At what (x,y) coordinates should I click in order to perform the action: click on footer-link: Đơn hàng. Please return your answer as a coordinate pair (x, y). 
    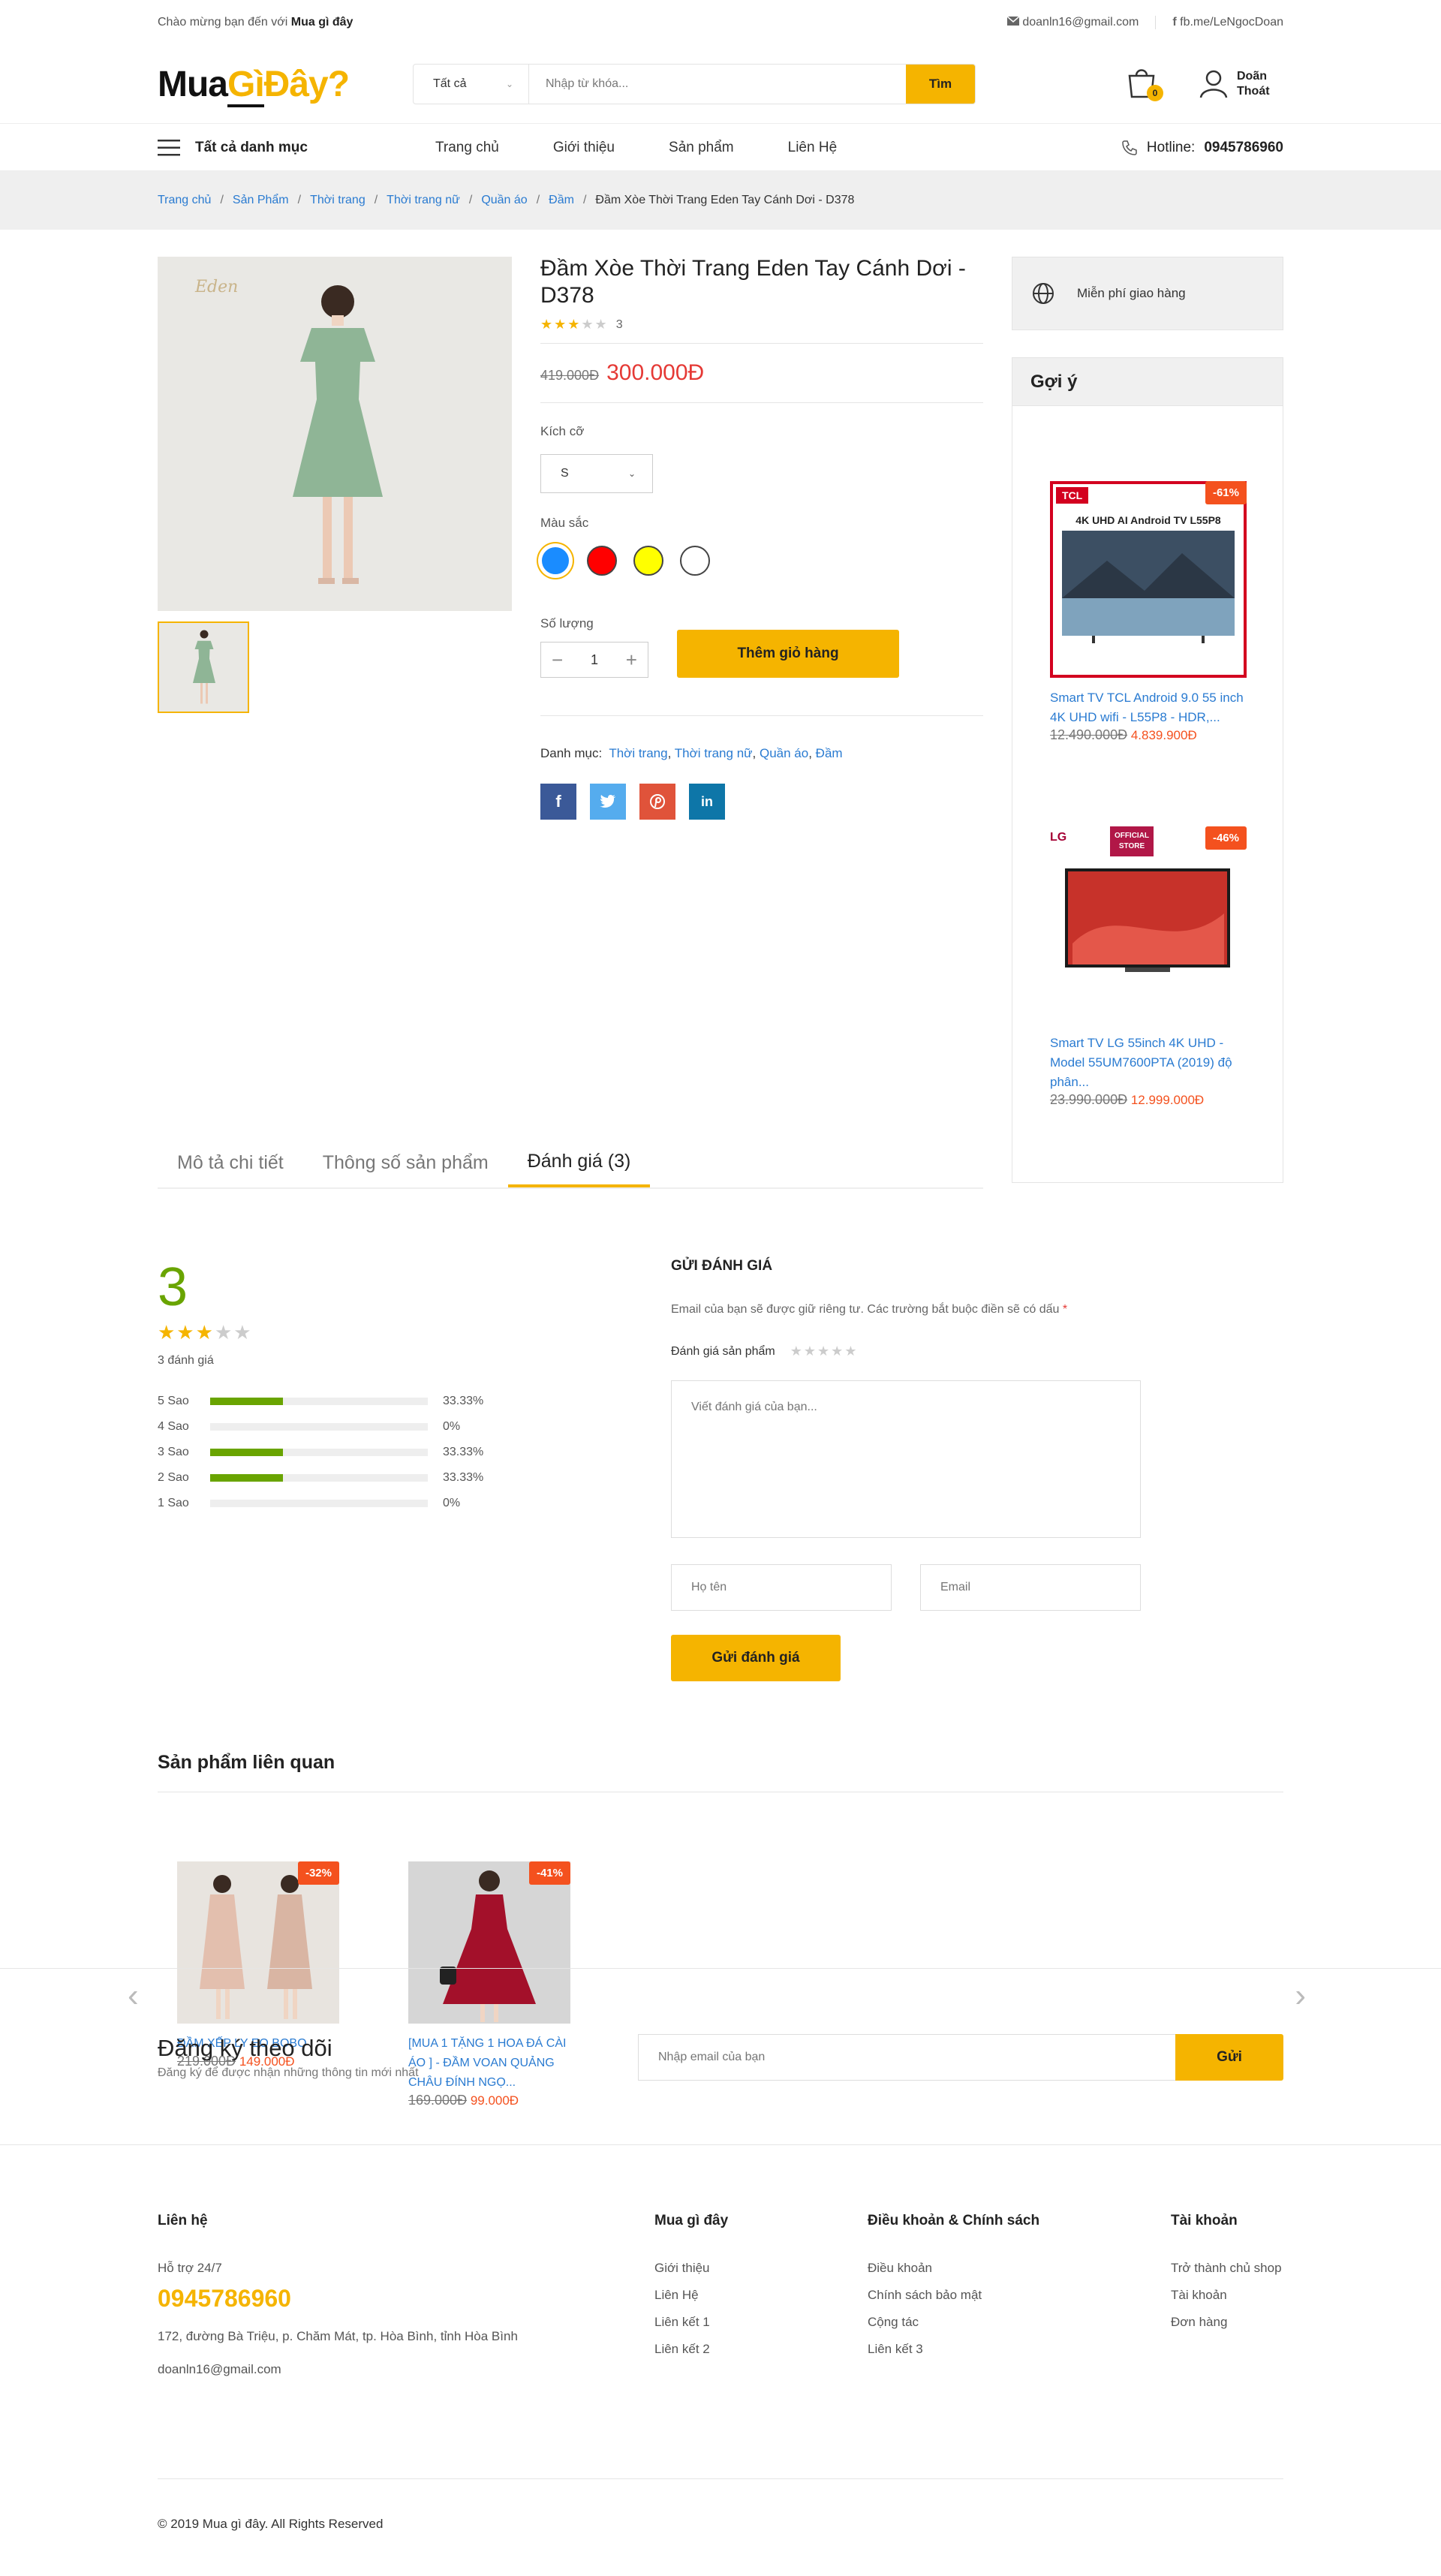
    Looking at the image, I should click on (1226, 2322).